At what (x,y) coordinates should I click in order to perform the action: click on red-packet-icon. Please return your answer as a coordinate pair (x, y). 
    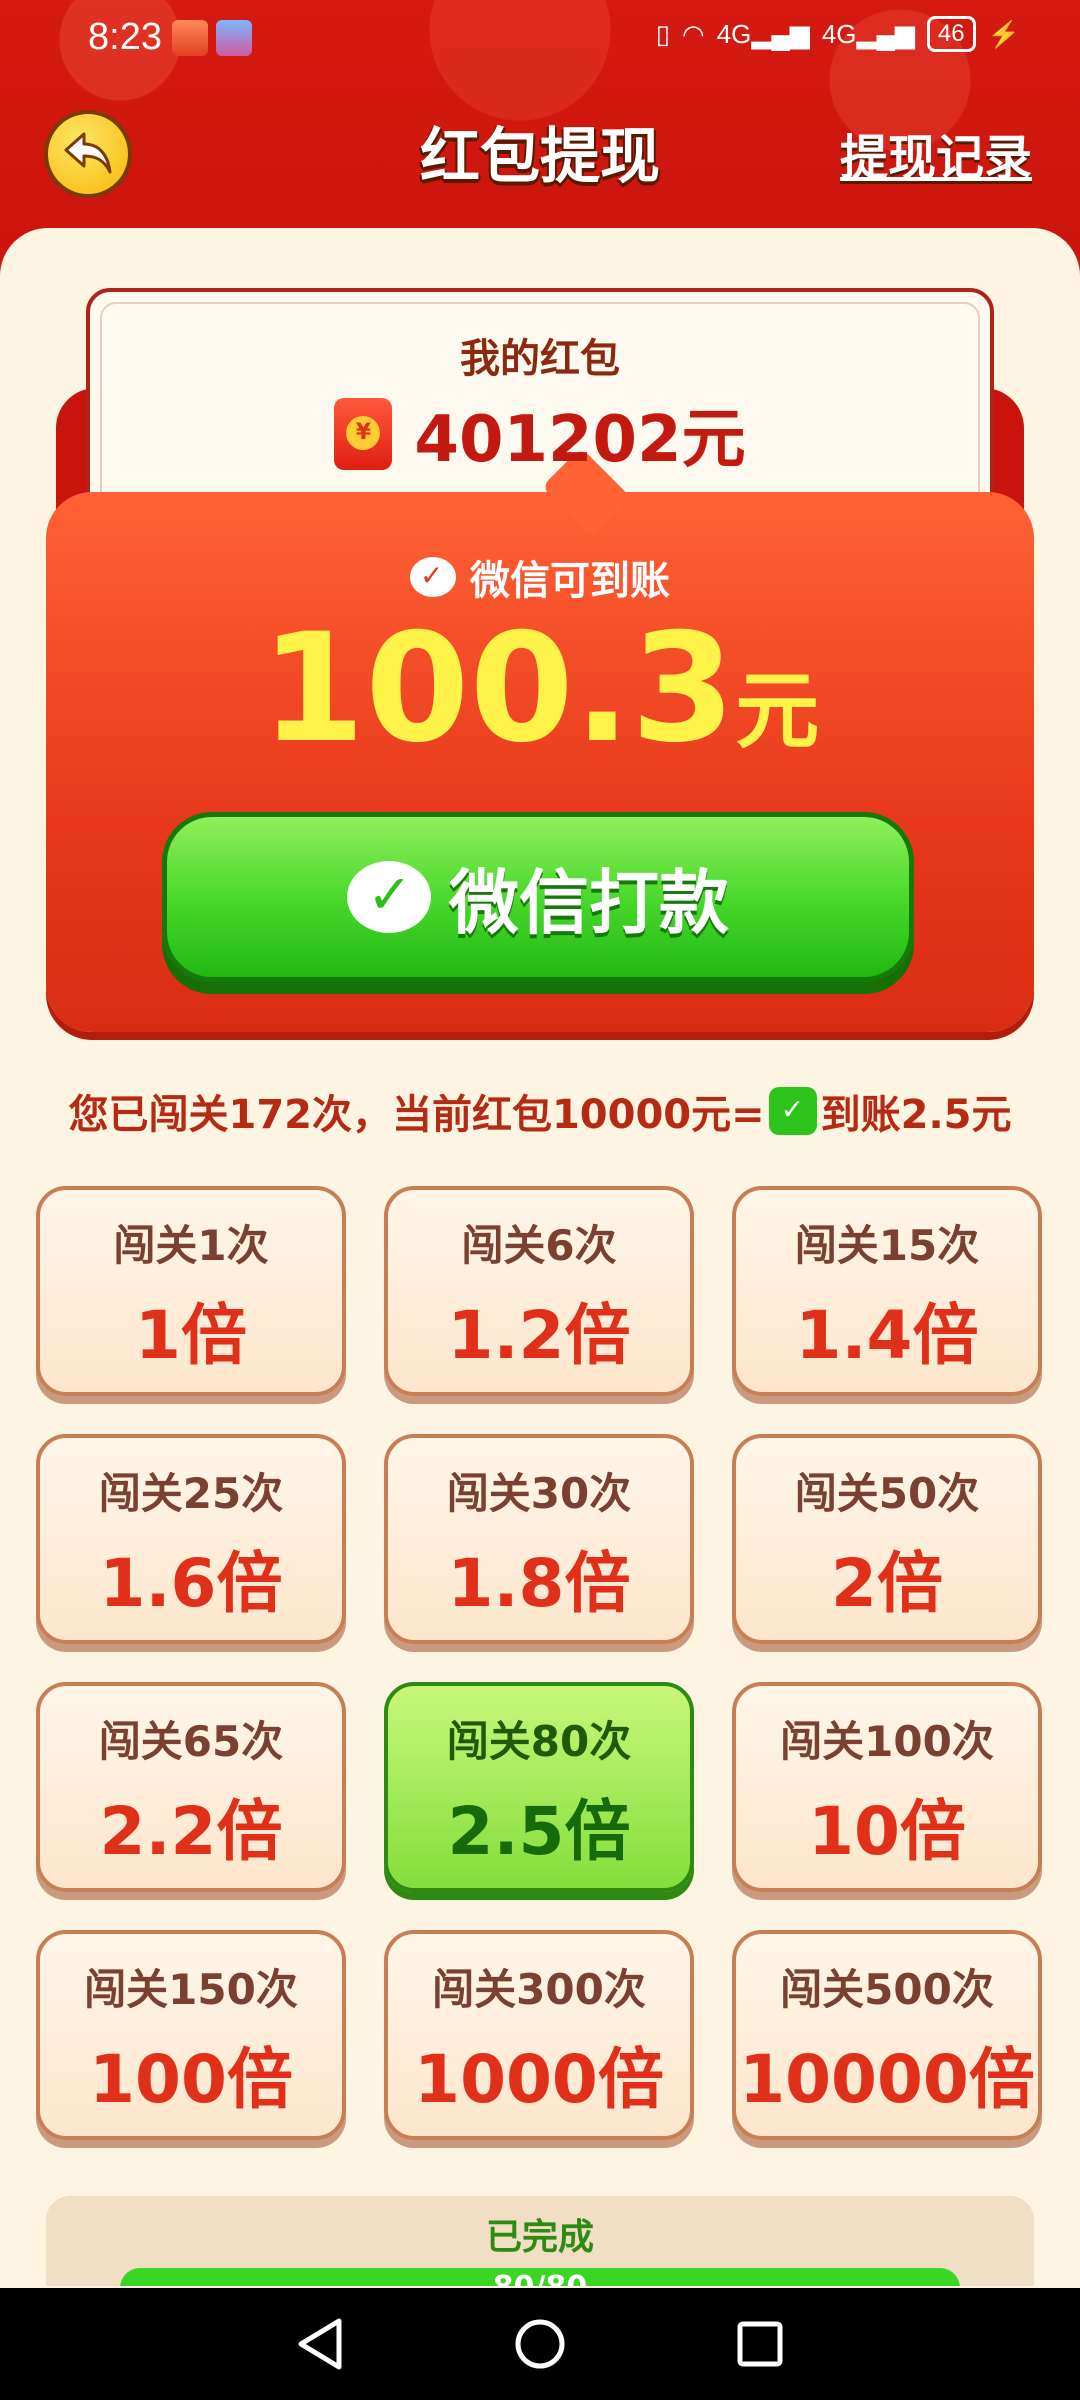
    Looking at the image, I should click on (363, 434).